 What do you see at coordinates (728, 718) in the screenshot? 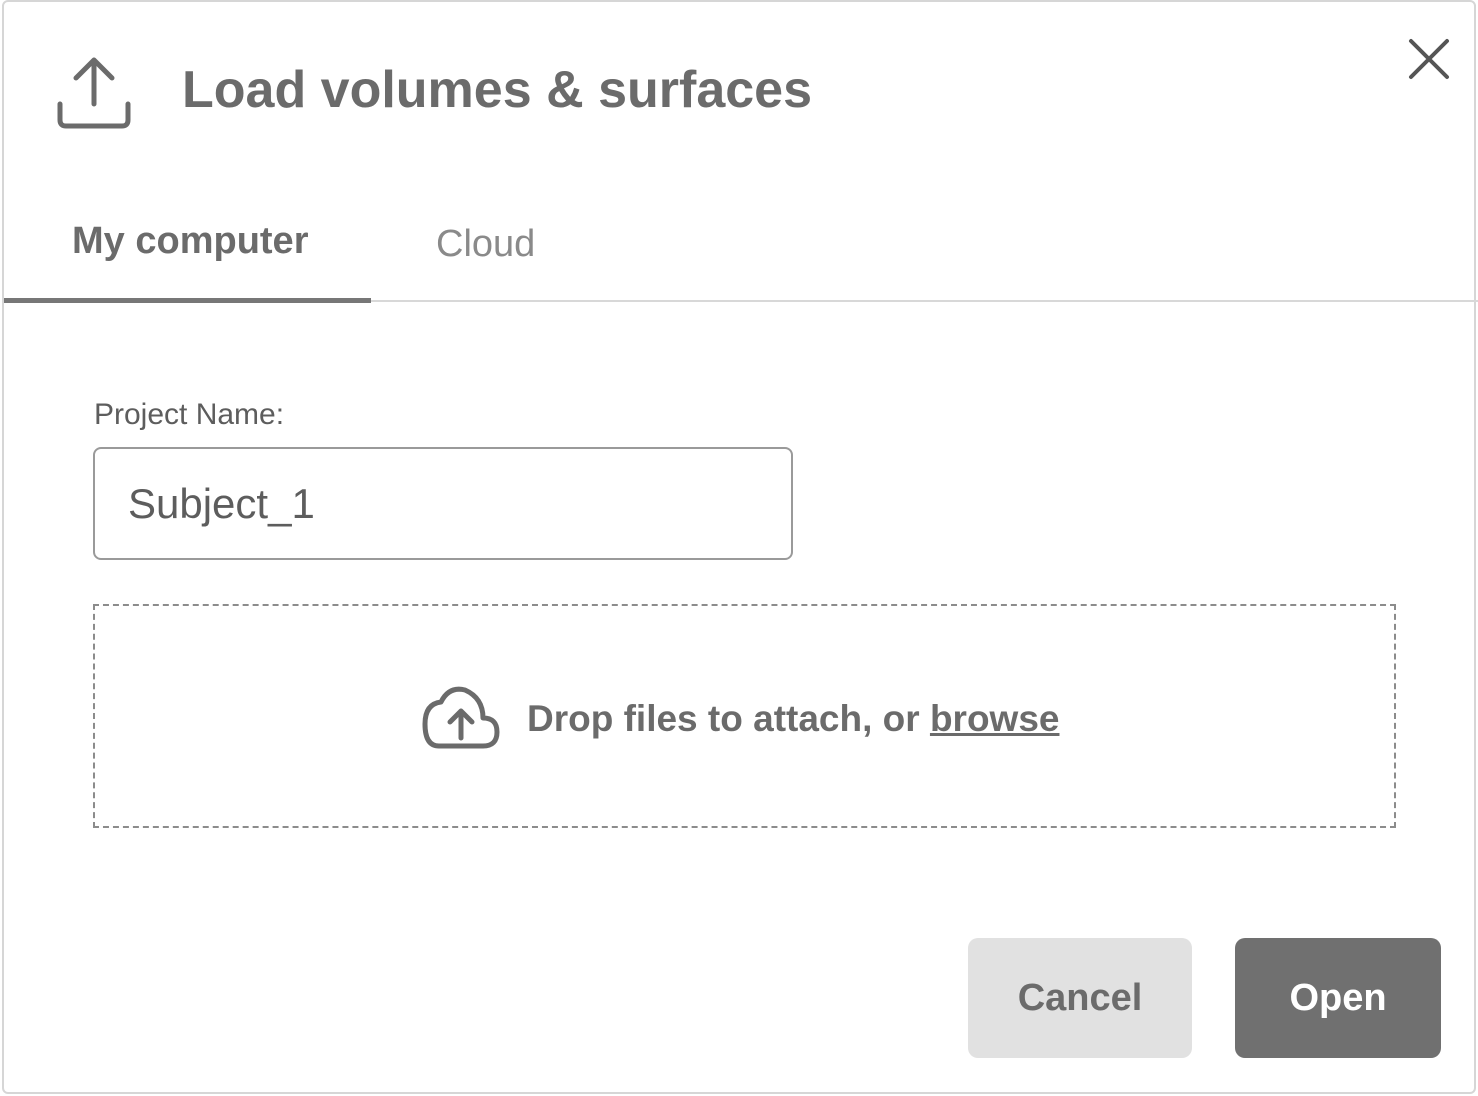
I see `dropzone-text: Drop files to attach, or` at bounding box center [728, 718].